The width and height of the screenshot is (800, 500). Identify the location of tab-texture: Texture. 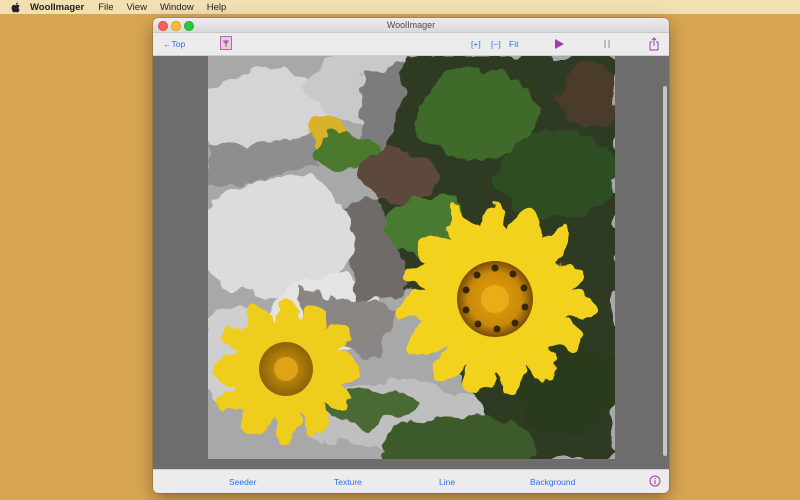
(348, 482).